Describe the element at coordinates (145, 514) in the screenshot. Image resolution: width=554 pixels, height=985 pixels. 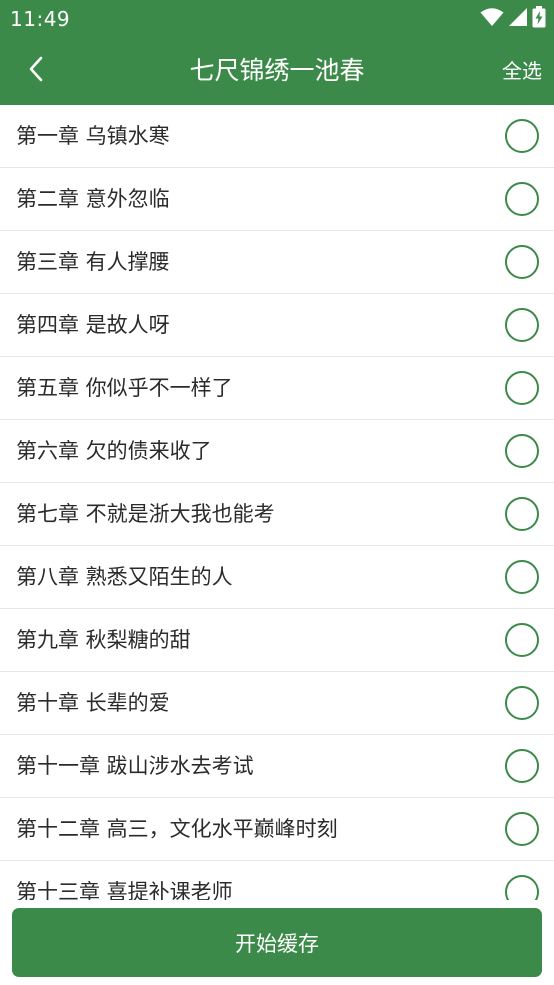
I see `chapter-title: 第七章 不就是浙大我也能考` at that location.